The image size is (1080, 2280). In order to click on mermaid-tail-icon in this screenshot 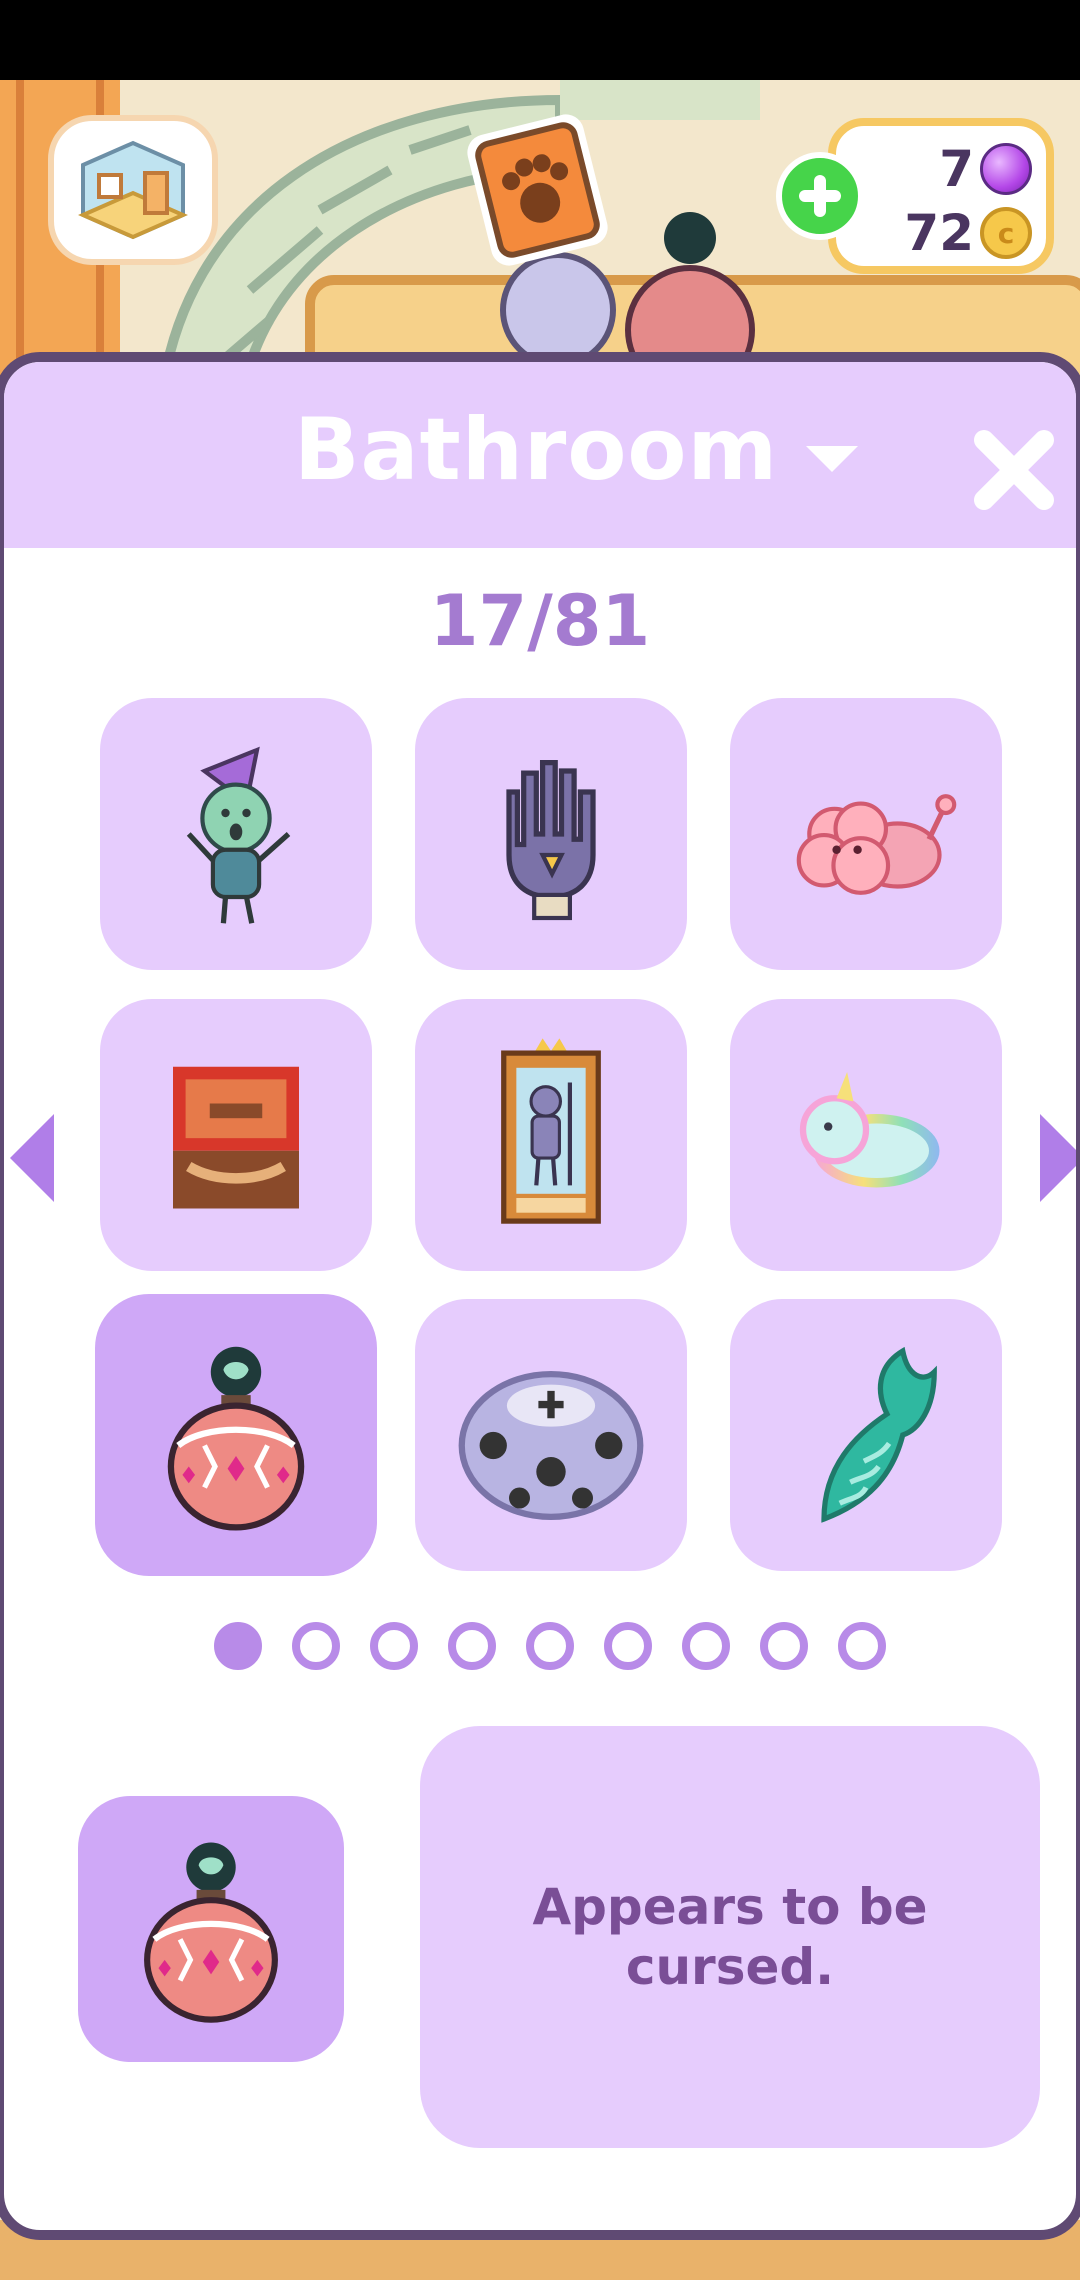, I will do `click(879, 1434)`.